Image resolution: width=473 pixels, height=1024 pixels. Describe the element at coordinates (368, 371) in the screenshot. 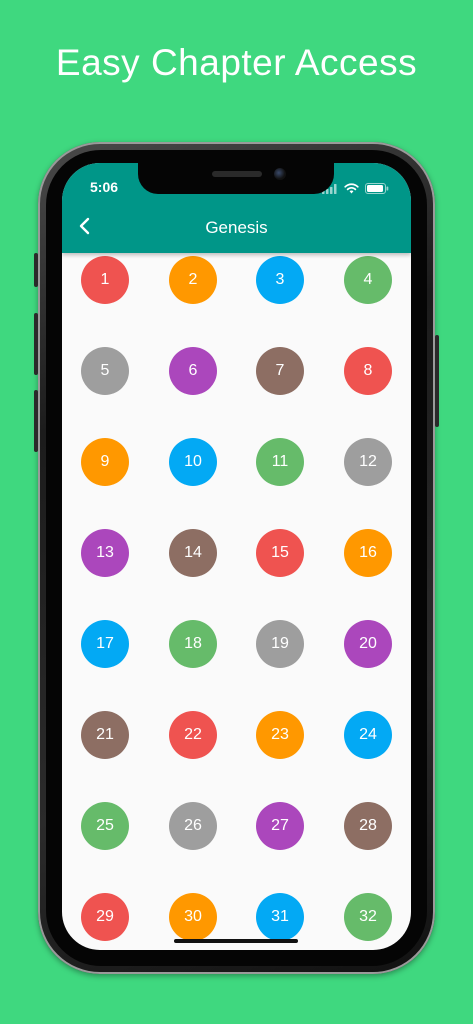

I see `chapter-button-8: 8` at that location.